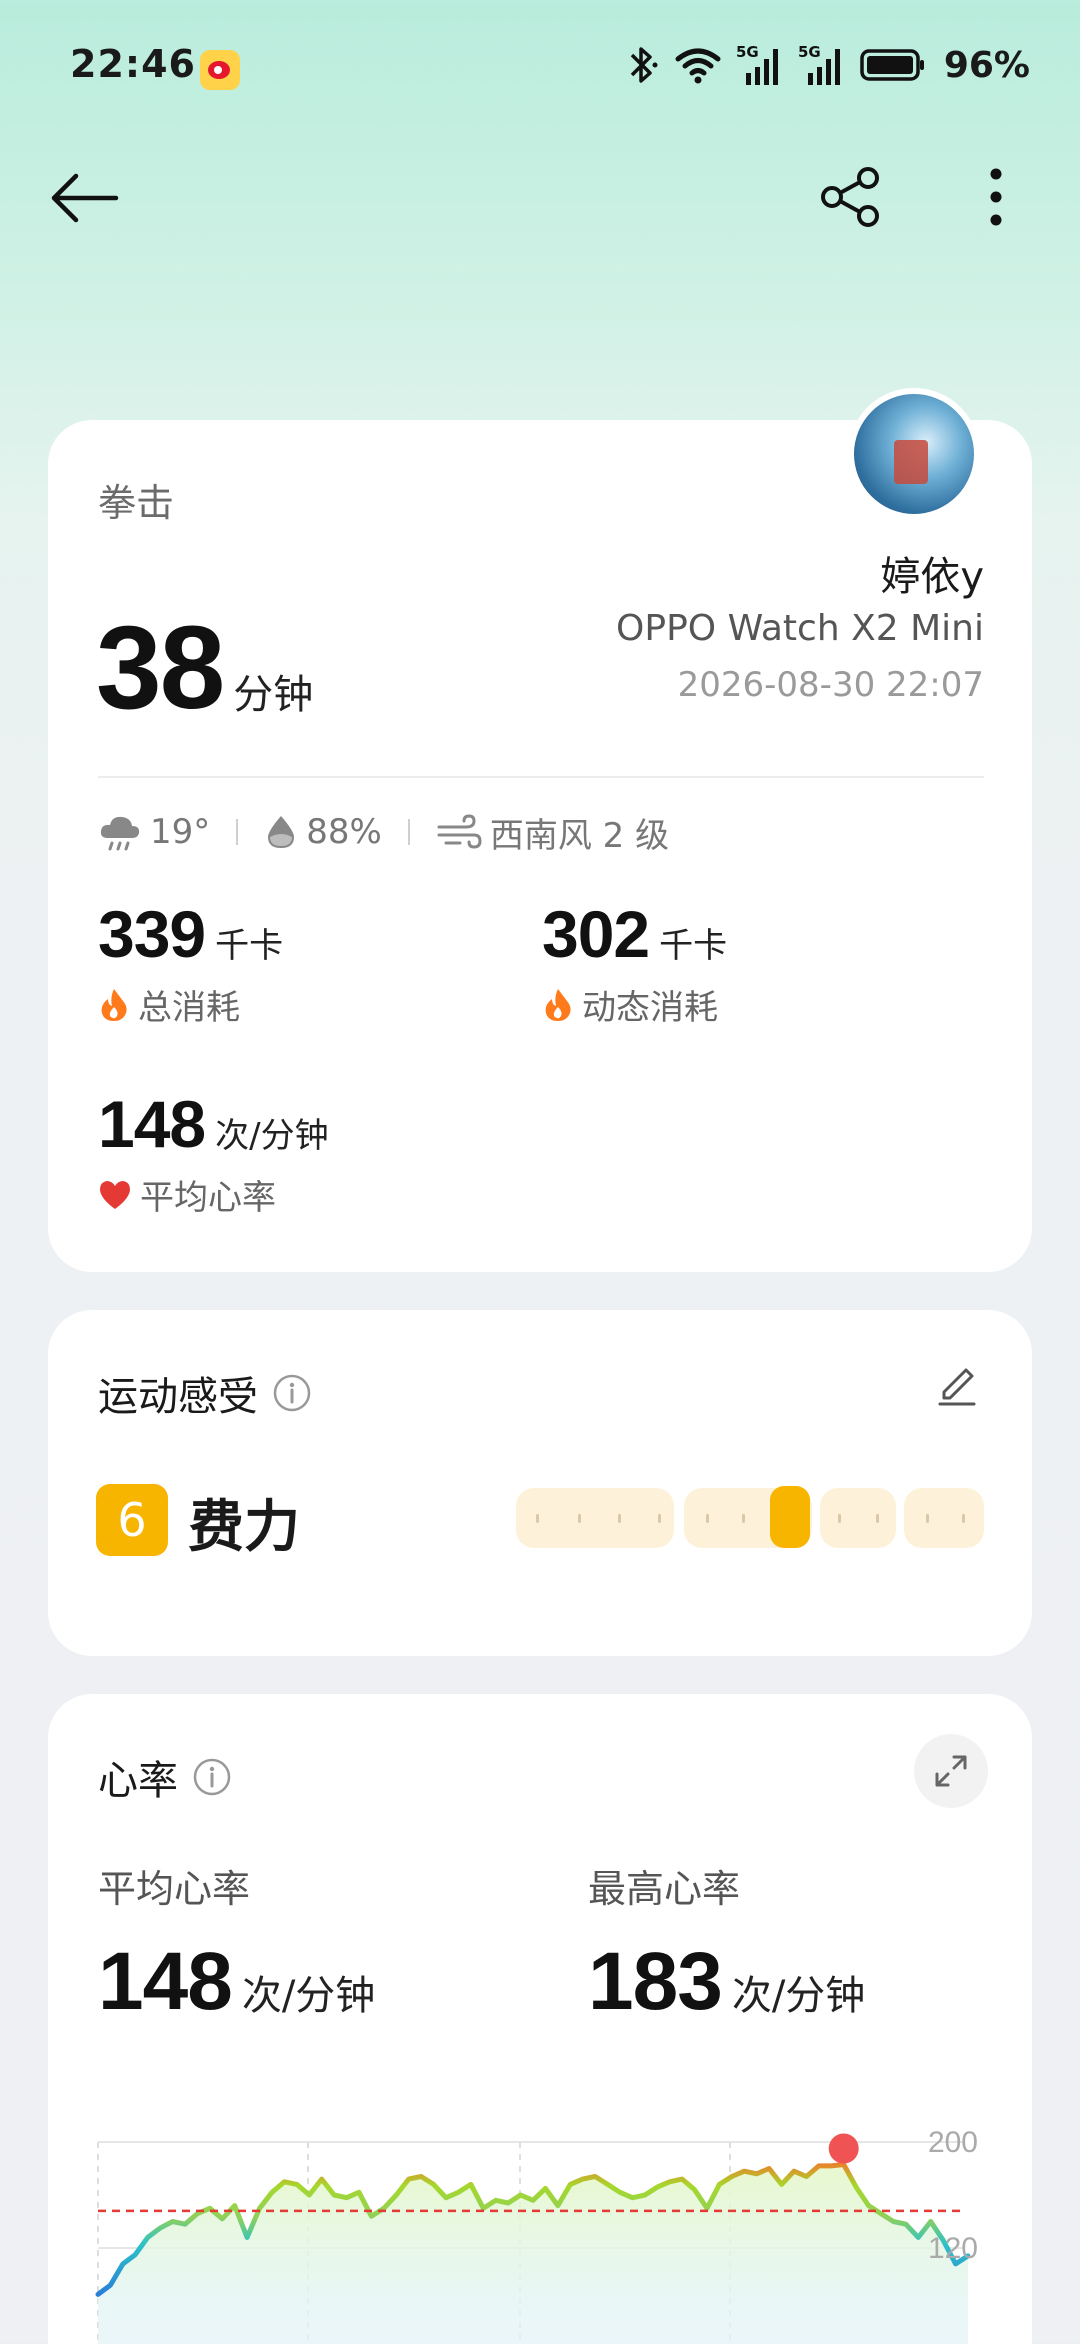 This screenshot has height=2344, width=1080. Describe the element at coordinates (790, 1517) in the screenshot. I see `effort-scale-knob` at that location.